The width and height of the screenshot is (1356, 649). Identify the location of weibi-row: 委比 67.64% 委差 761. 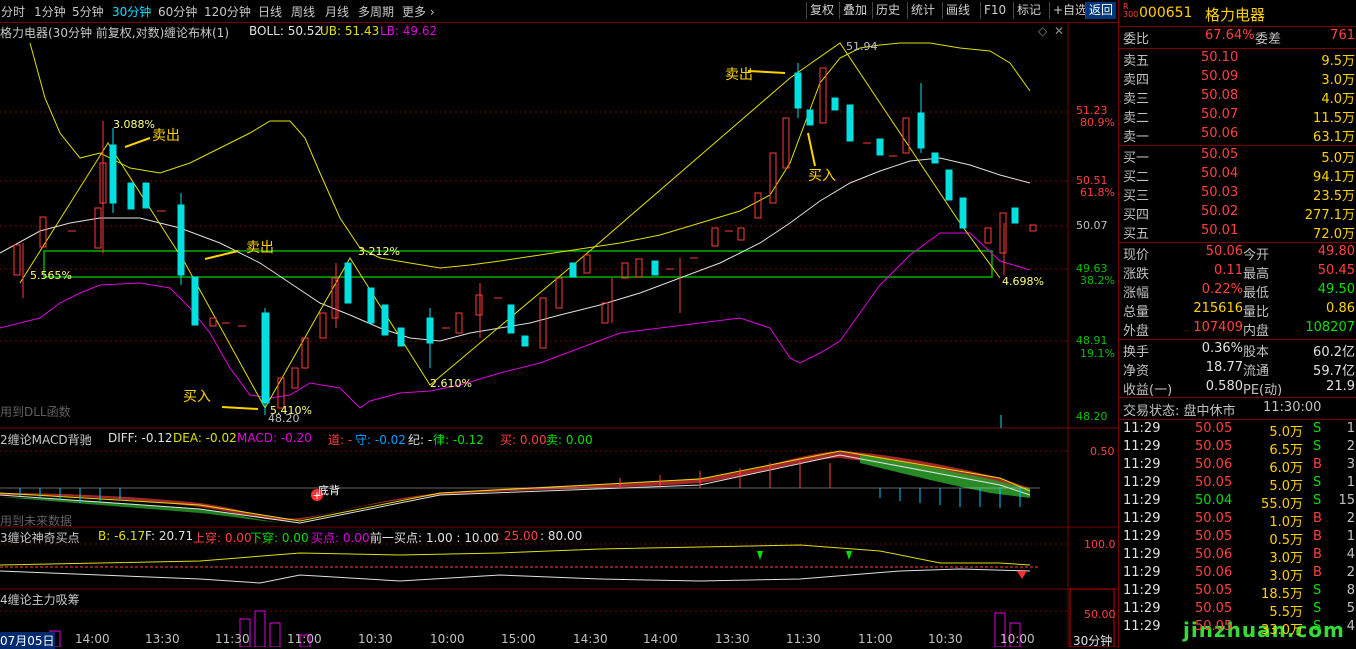
(1239, 37).